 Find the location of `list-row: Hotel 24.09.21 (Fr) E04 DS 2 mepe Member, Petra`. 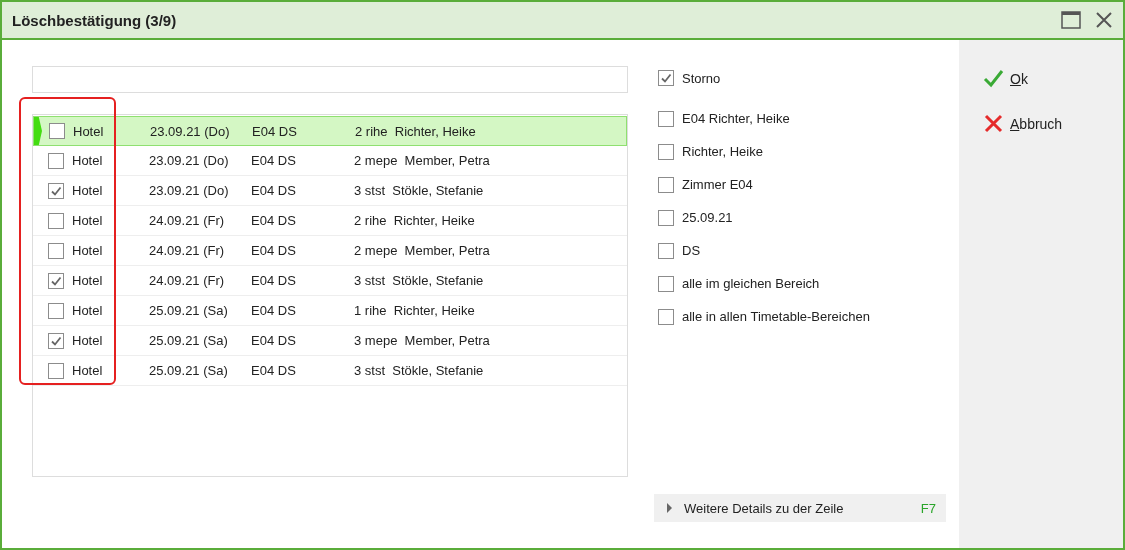

list-row: Hotel 24.09.21 (Fr) E04 DS 2 mepe Member, Petra is located at coordinates (330, 251).